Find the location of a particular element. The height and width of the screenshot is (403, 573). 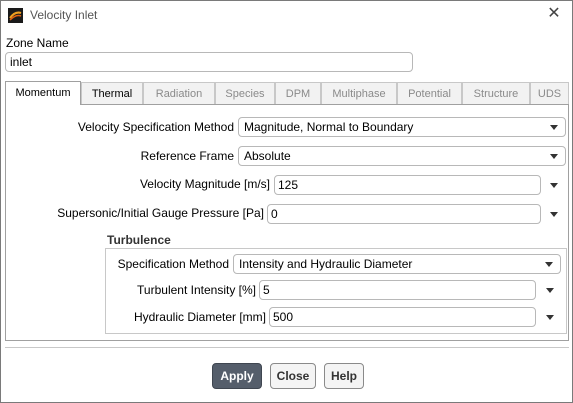

turbulence-spec-label: Specification Method is located at coordinates (173, 264).